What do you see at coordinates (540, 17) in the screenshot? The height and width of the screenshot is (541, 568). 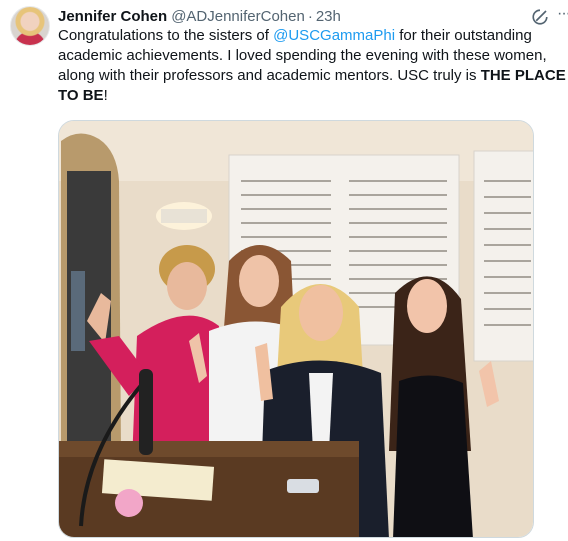 I see `grok-icon` at bounding box center [540, 17].